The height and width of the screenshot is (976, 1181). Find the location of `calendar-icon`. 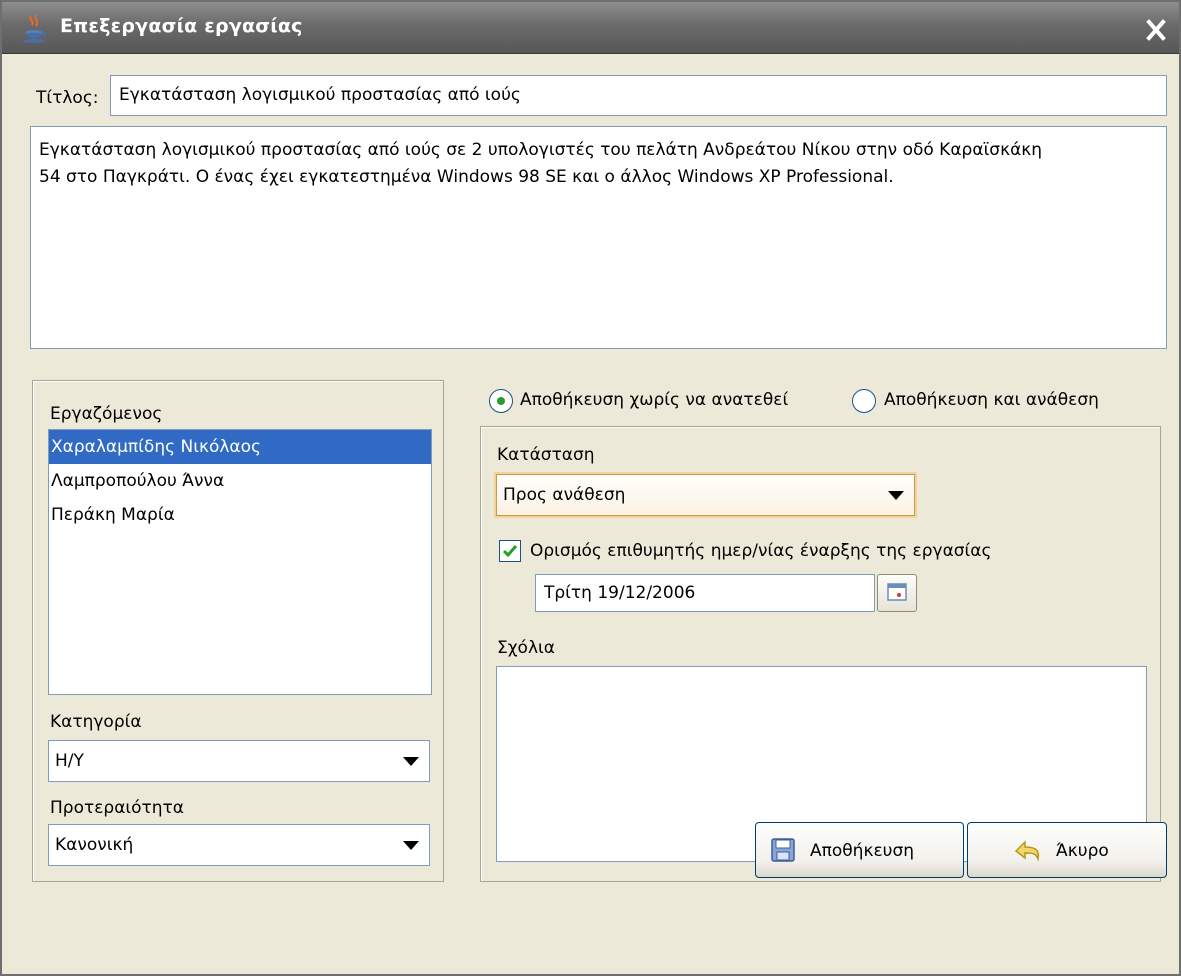

calendar-icon is located at coordinates (897, 592).